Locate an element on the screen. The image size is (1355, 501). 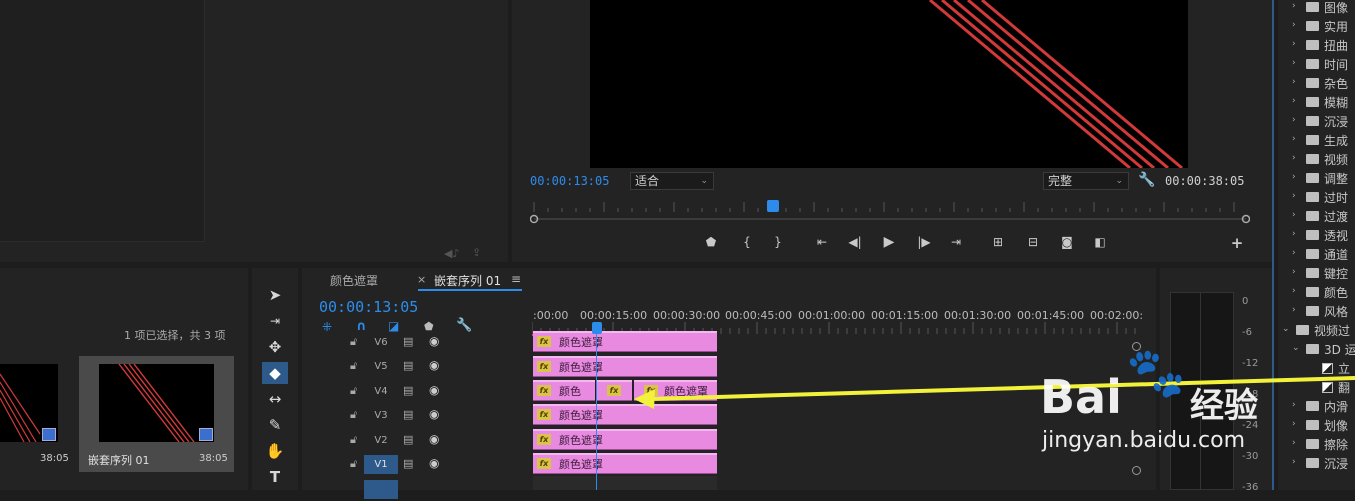
watermark-url: jingyan.baidu.com is located at coordinates (1144, 440).